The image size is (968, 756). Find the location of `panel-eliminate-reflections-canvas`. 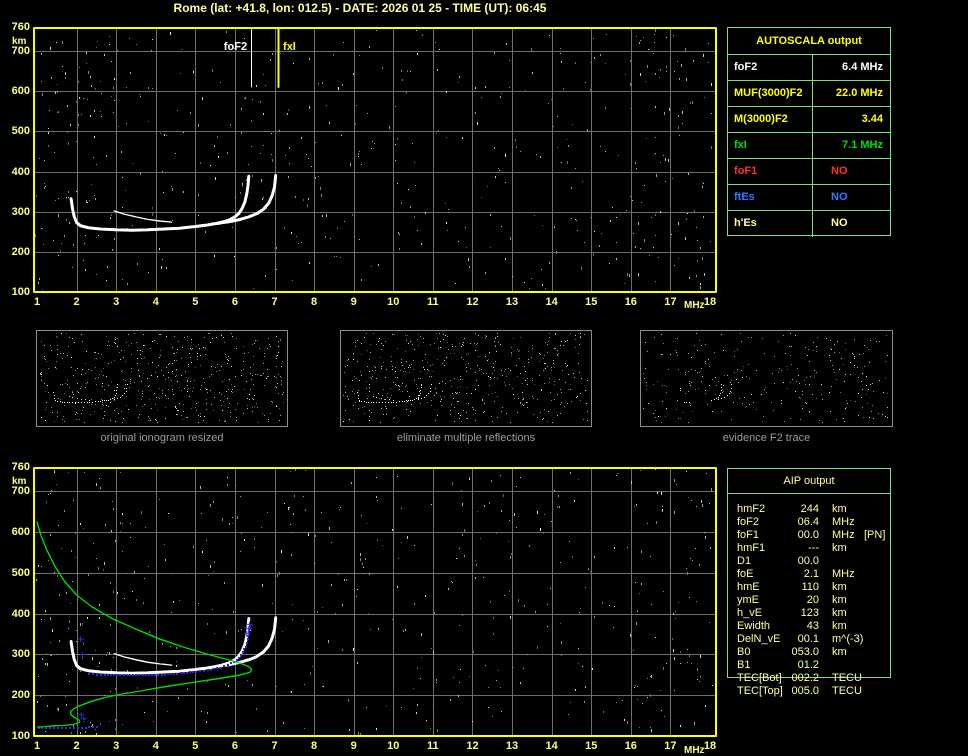

panel-eliminate-reflections-canvas is located at coordinates (466, 378).